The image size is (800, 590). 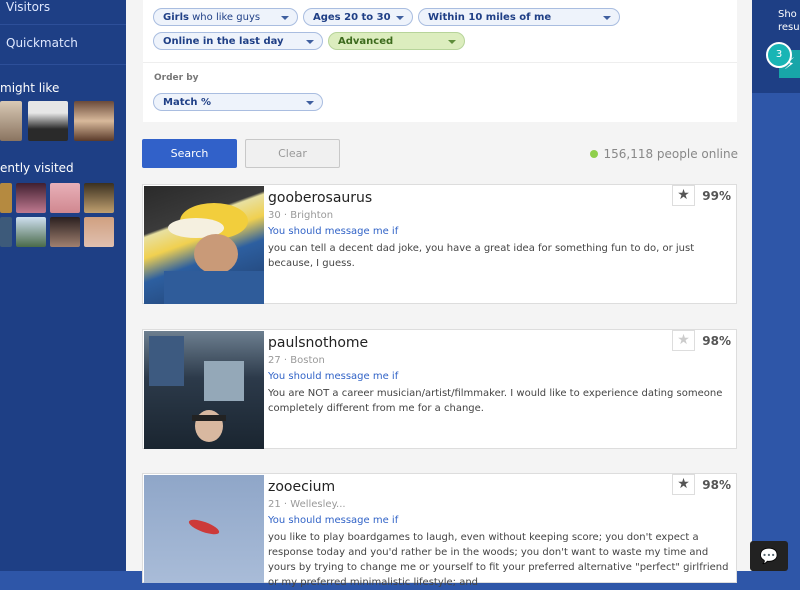 What do you see at coordinates (789, 27) in the screenshot?
I see `boost-text-line2: resu` at bounding box center [789, 27].